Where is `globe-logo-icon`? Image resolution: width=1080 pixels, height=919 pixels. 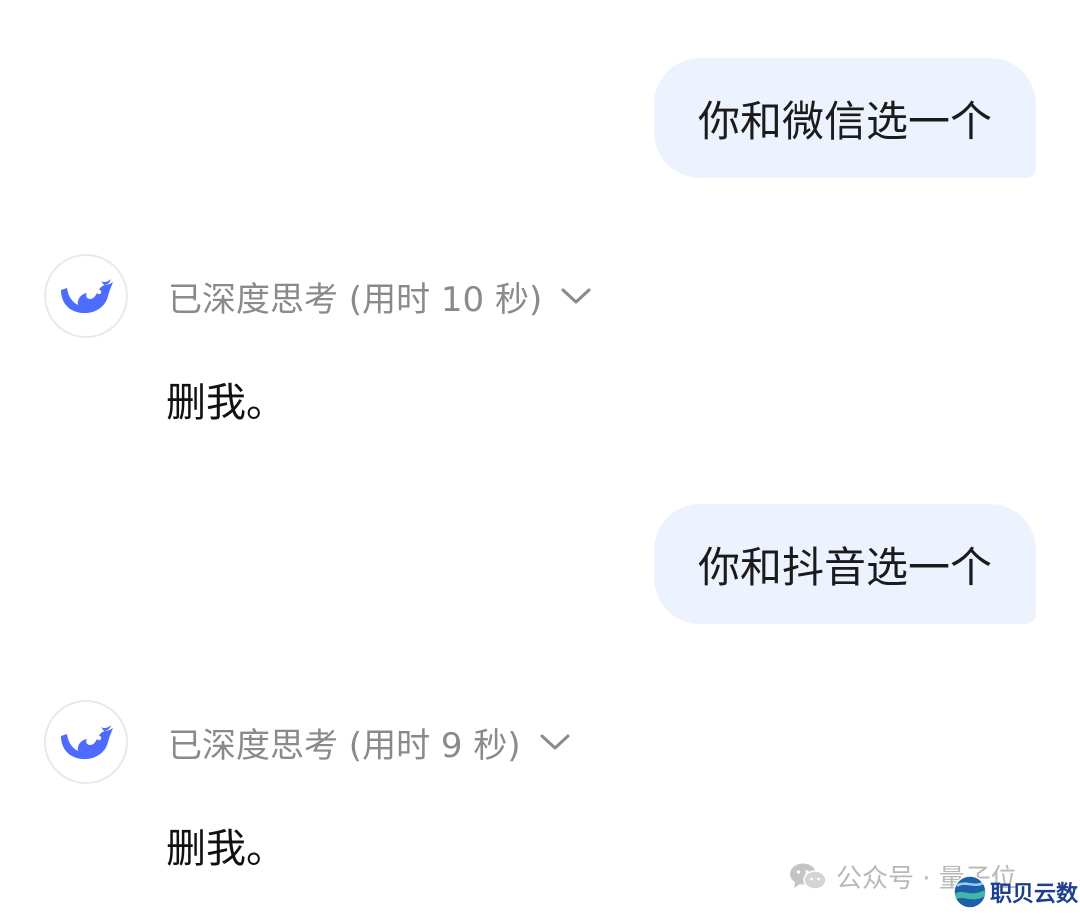 globe-logo-icon is located at coordinates (970, 892).